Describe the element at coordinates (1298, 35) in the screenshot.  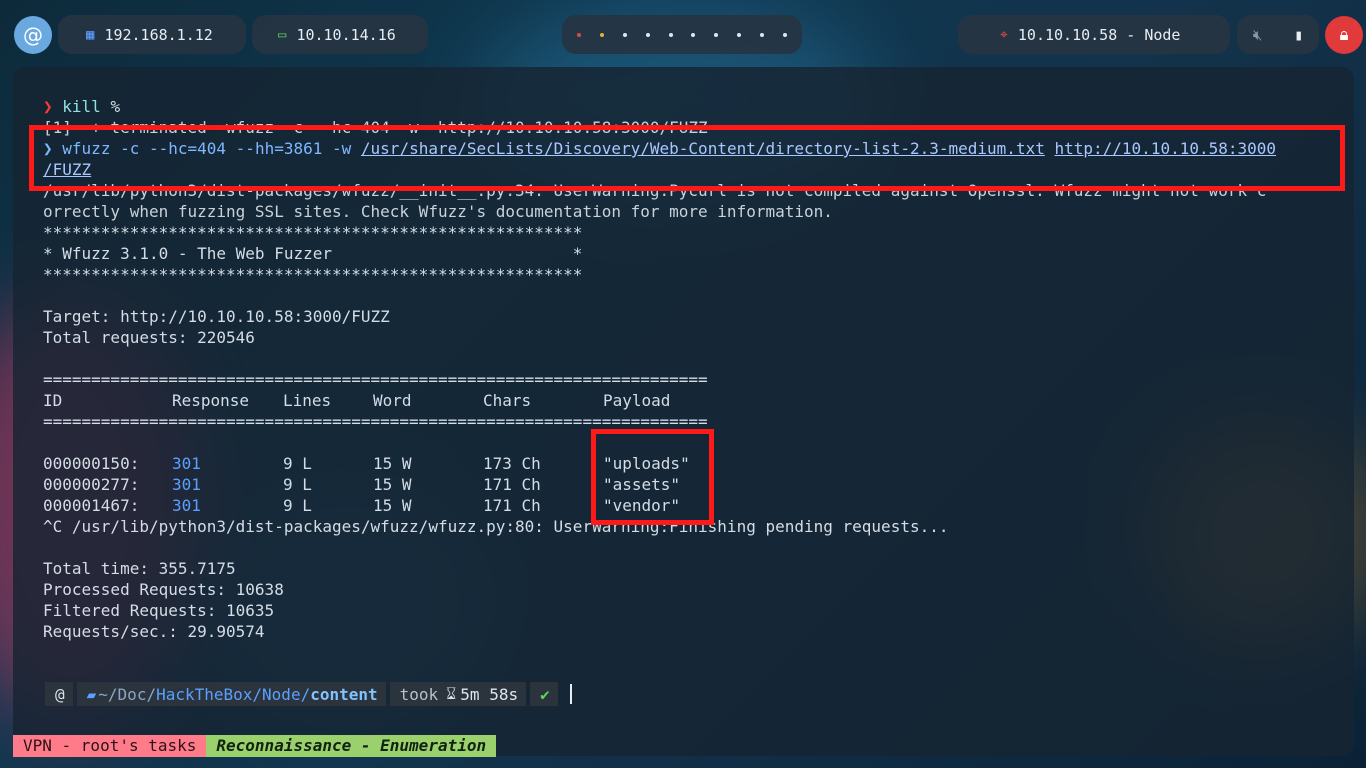
I see `battery-icon: ▮` at that location.